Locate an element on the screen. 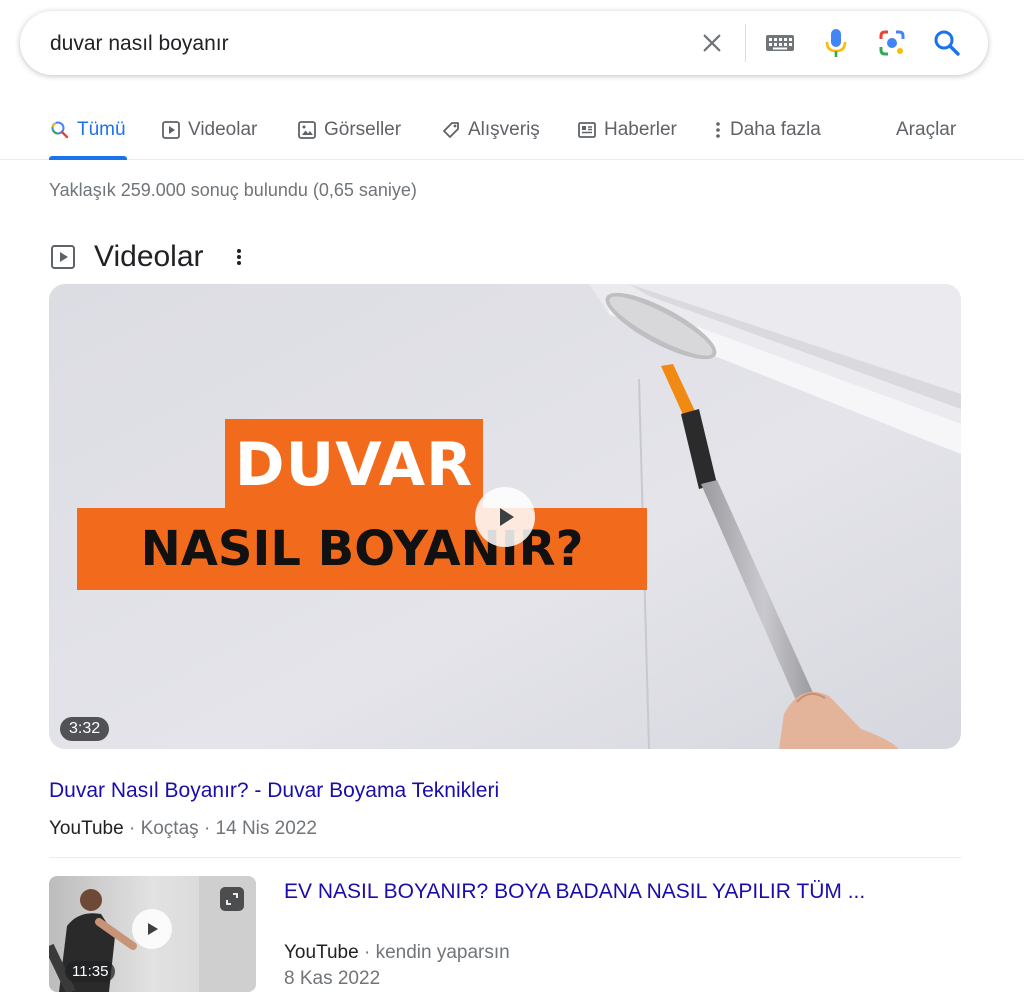 The image size is (1024, 1003). active-tab-indicator is located at coordinates (88, 158).